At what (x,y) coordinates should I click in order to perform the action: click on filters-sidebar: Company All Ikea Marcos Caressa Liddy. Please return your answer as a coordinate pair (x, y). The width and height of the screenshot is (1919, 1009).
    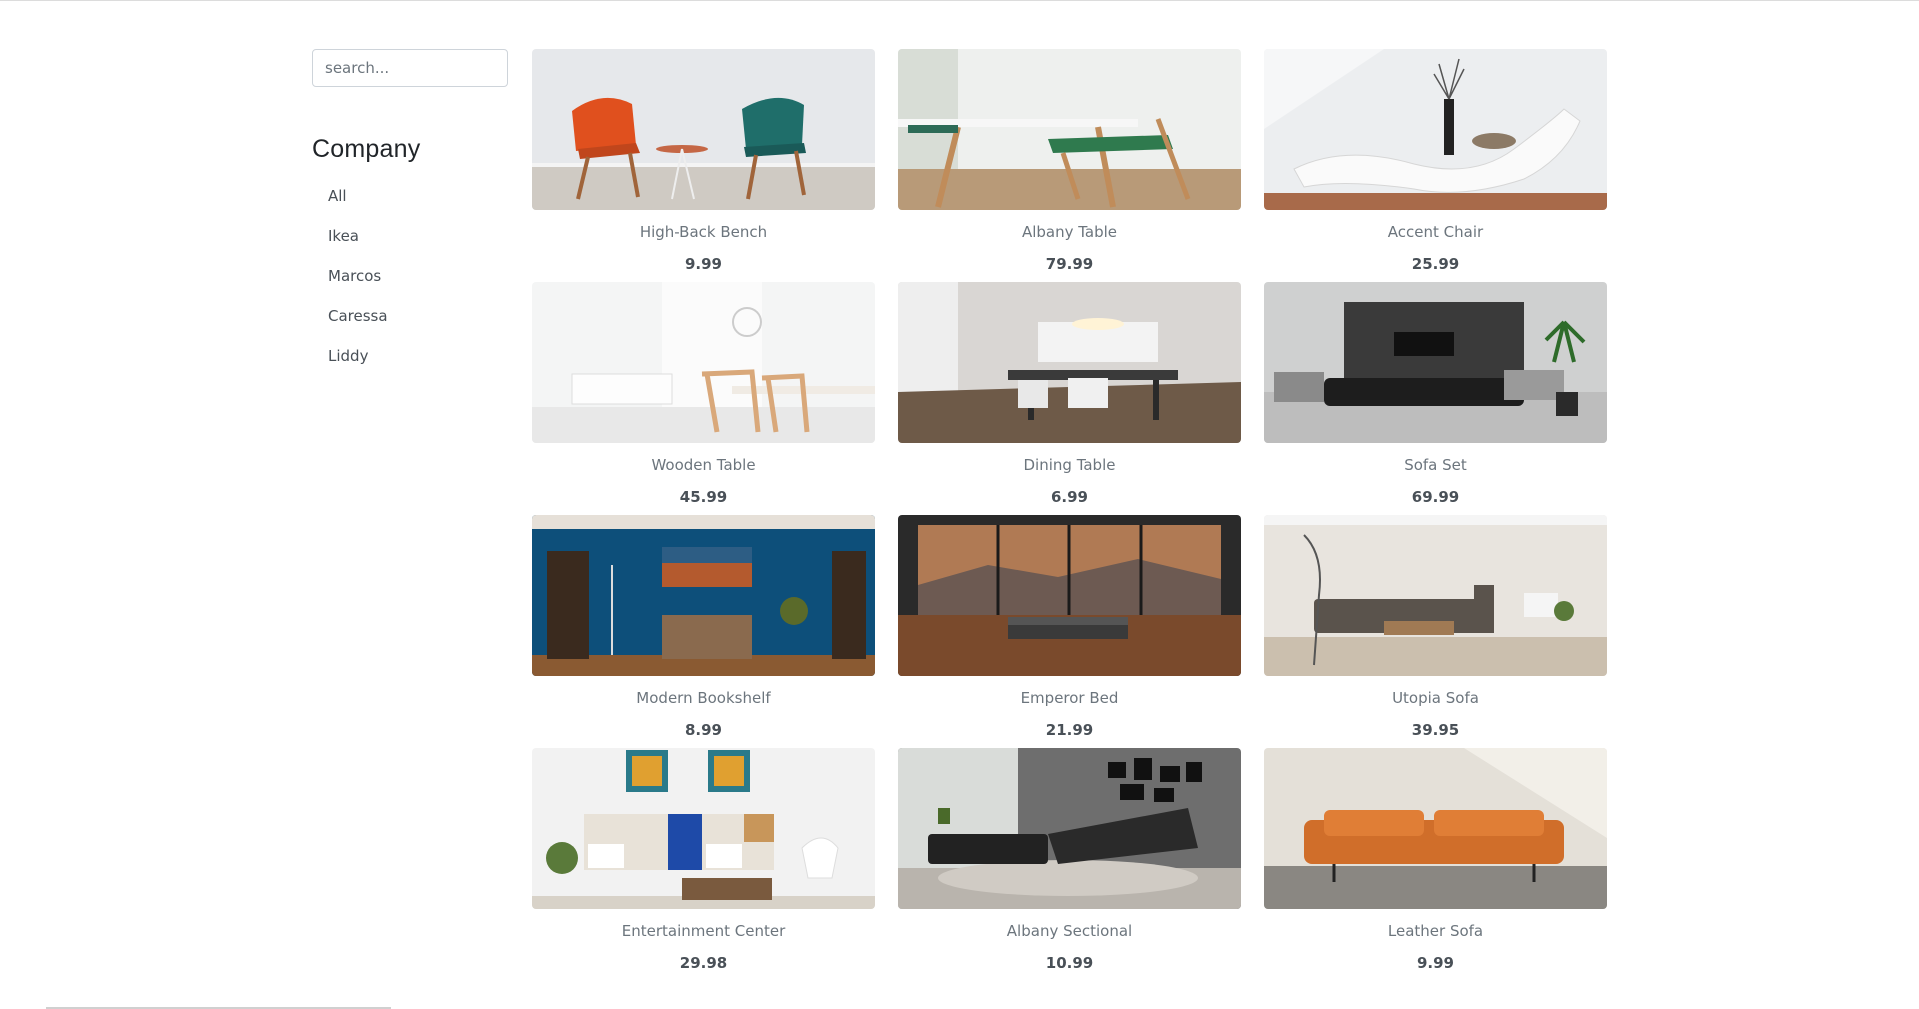
    Looking at the image, I should click on (410, 212).